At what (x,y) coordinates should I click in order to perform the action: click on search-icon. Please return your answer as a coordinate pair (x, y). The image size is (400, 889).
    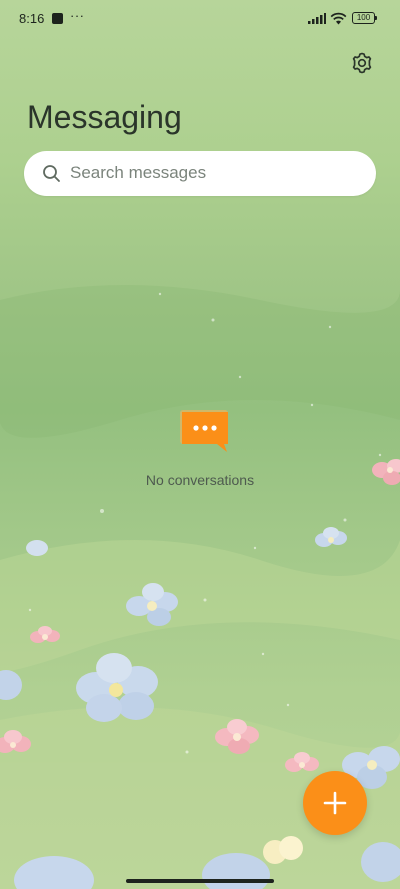
    Looking at the image, I should click on (51, 173).